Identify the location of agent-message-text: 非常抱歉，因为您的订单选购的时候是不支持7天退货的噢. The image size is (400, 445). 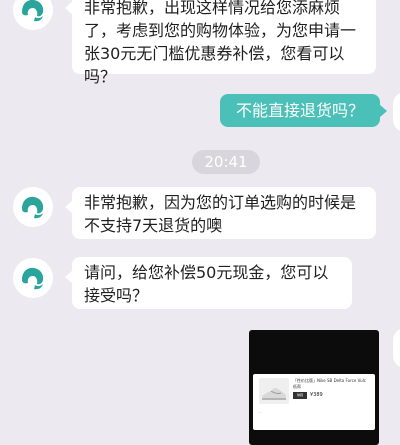
(220, 214).